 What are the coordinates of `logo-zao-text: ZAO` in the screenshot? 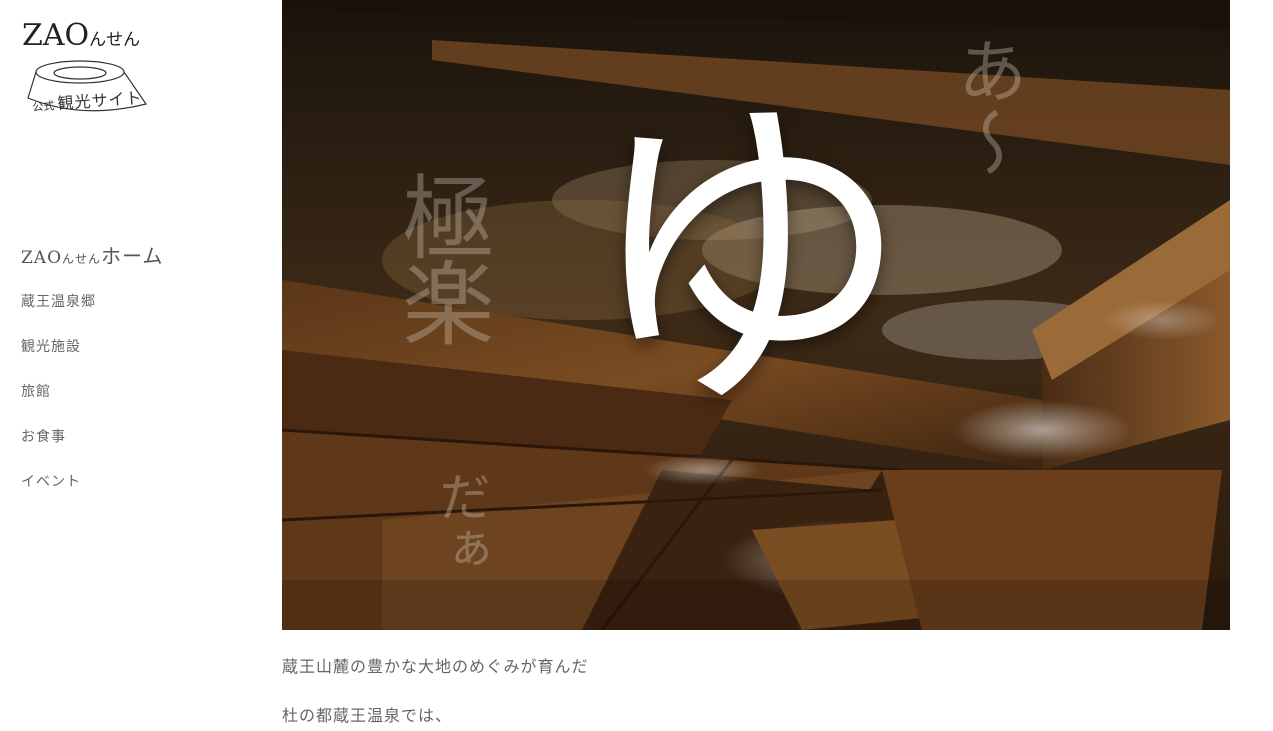 It's located at (56, 35).